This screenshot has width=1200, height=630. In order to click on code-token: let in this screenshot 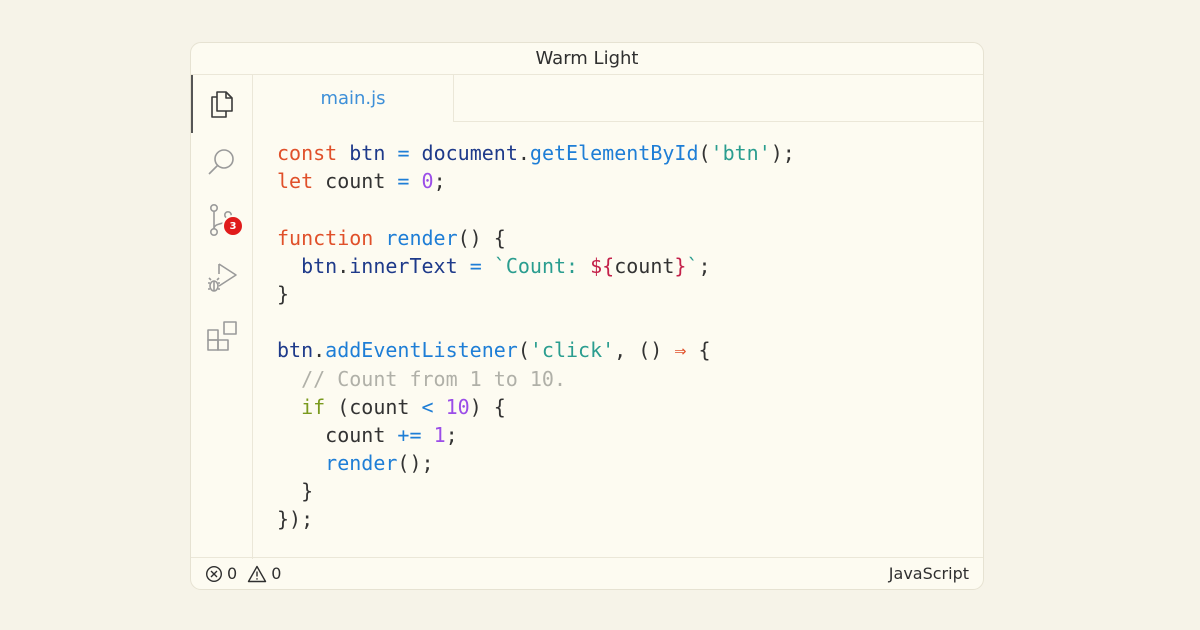, I will do `click(295, 181)`.